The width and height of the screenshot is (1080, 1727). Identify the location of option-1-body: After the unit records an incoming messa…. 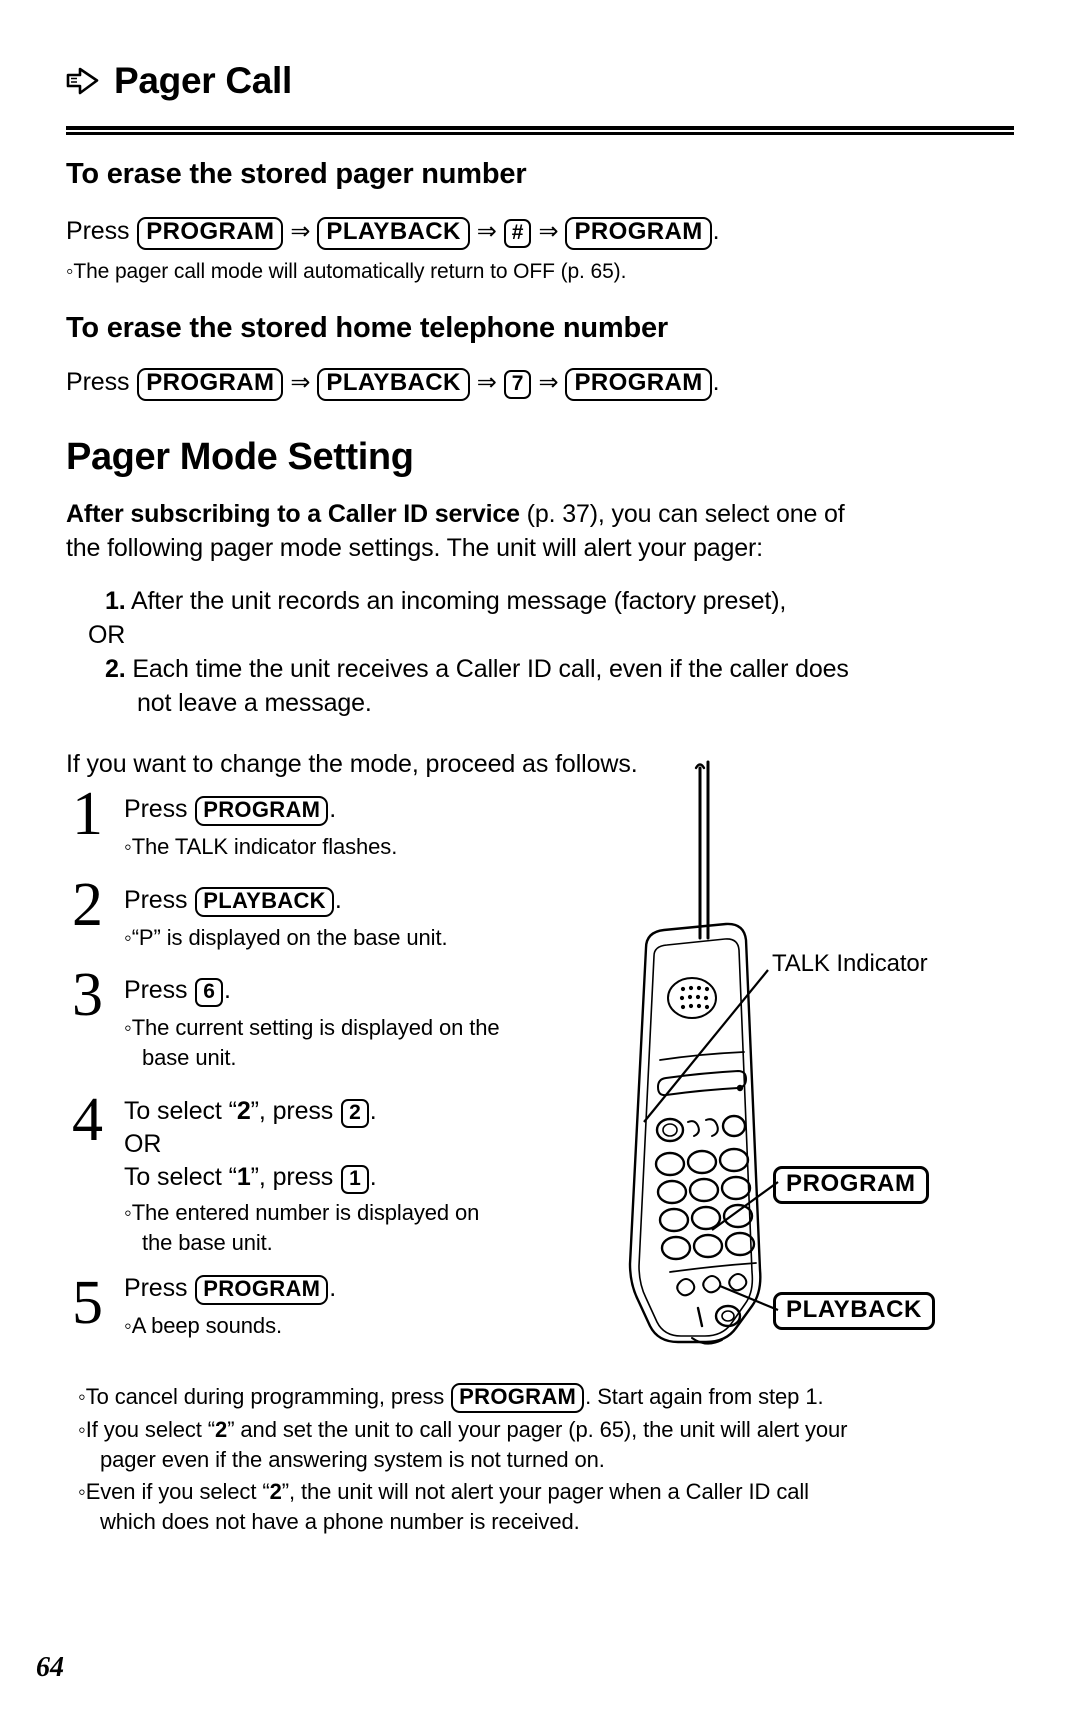
(458, 601).